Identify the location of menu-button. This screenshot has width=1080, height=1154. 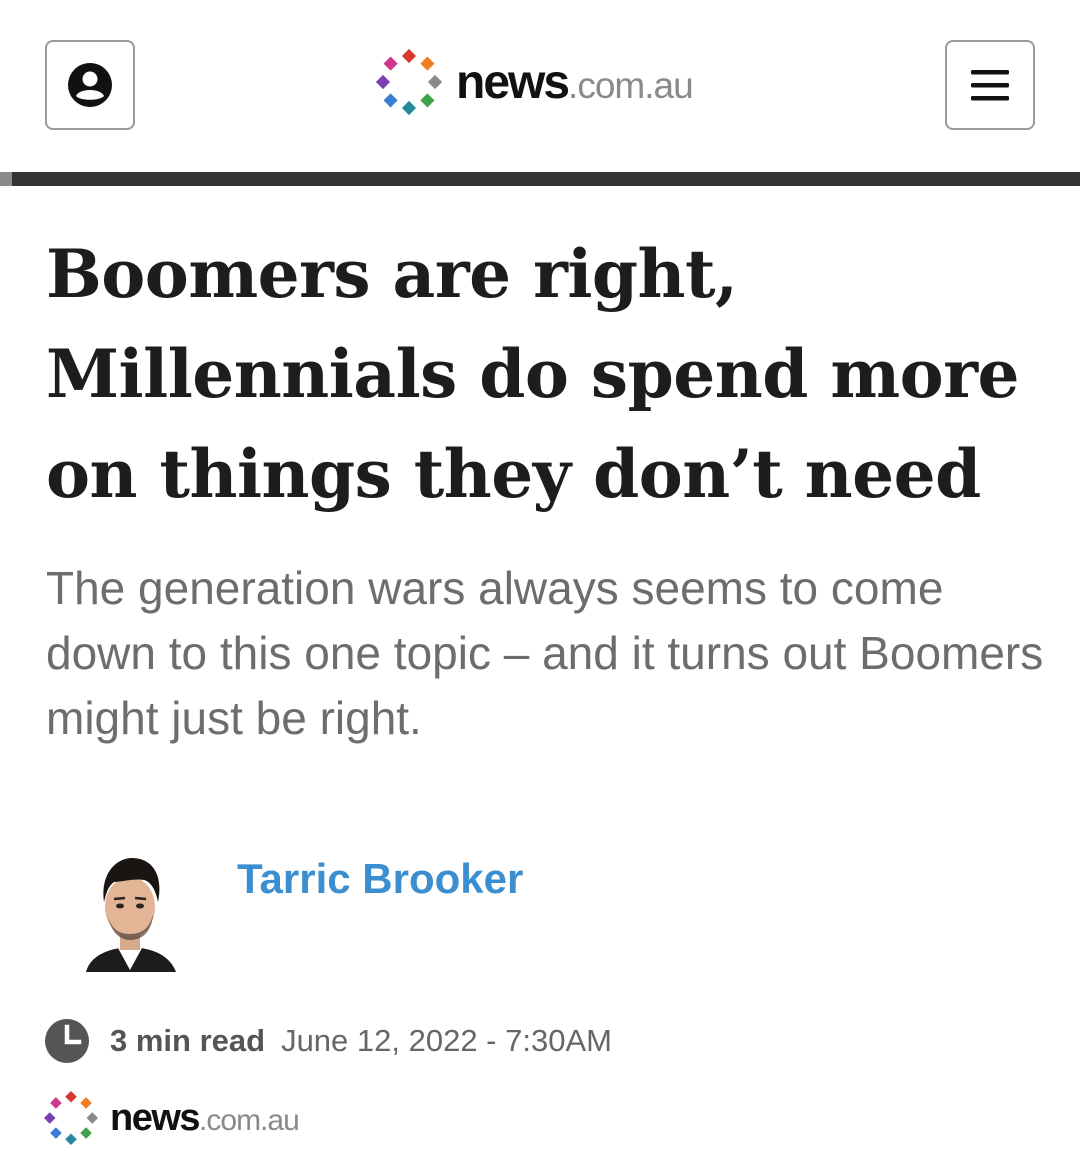
(990, 85).